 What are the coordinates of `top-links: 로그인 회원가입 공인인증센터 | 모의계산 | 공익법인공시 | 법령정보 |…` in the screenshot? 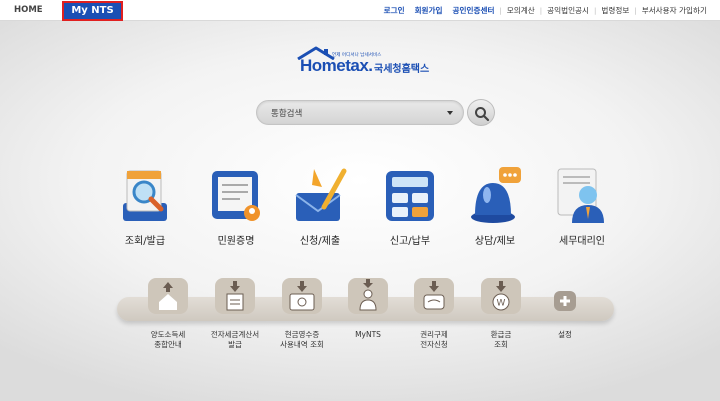 It's located at (545, 10).